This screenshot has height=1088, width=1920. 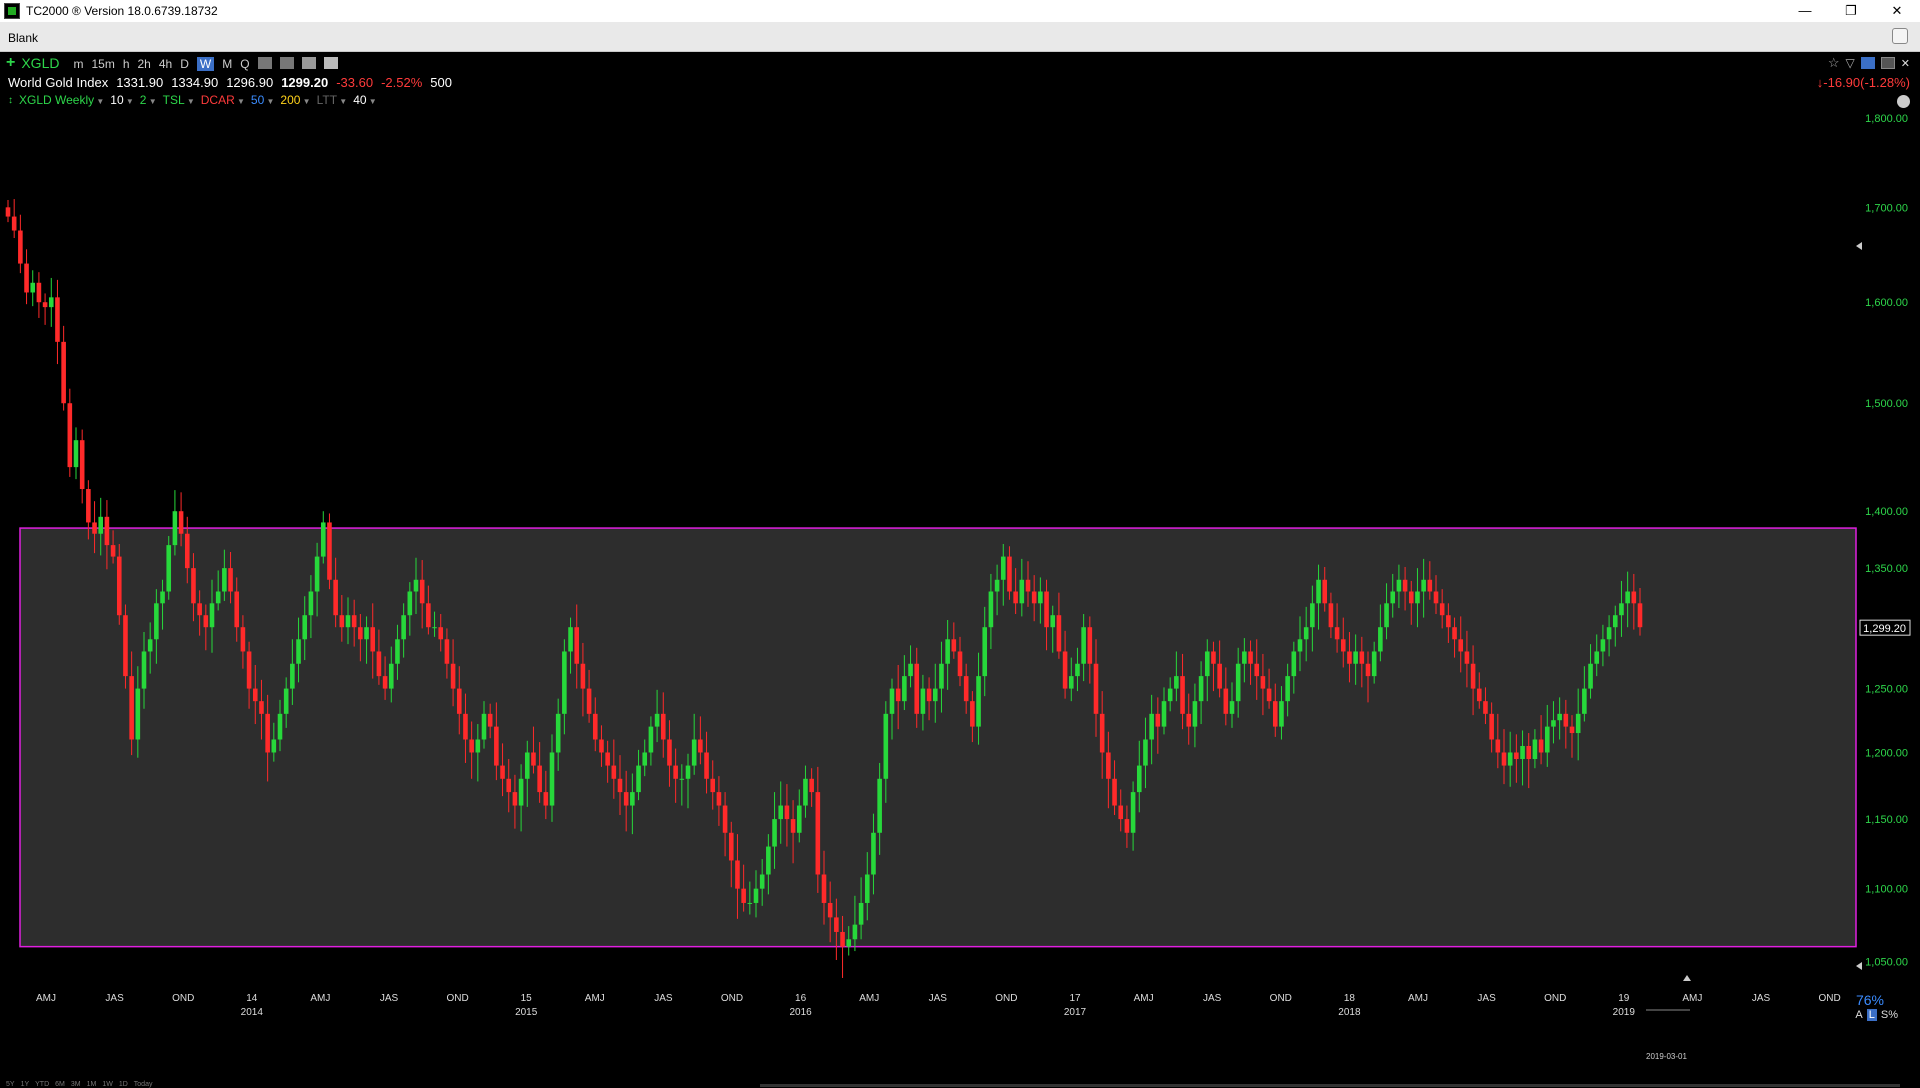 I want to click on bar-style-icon, so click(x=264, y=63).